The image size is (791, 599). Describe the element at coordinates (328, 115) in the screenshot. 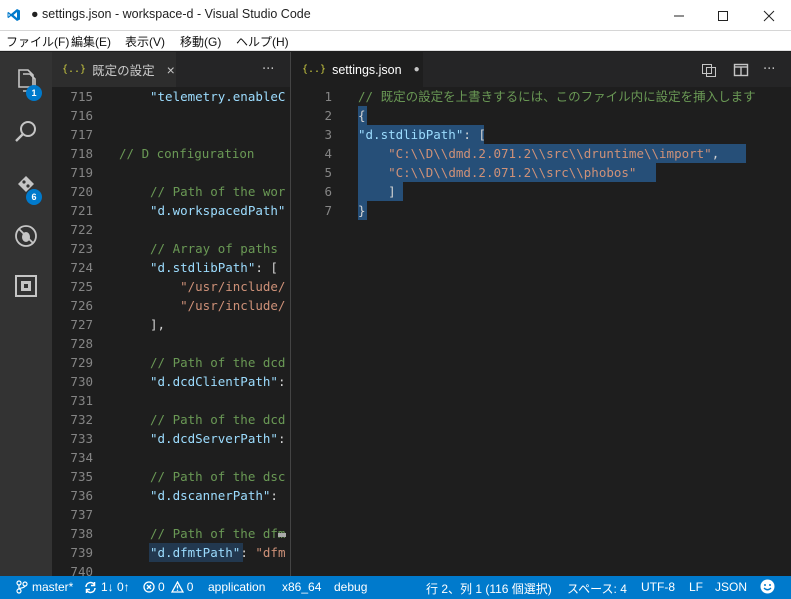

I see `line-number: 2` at that location.